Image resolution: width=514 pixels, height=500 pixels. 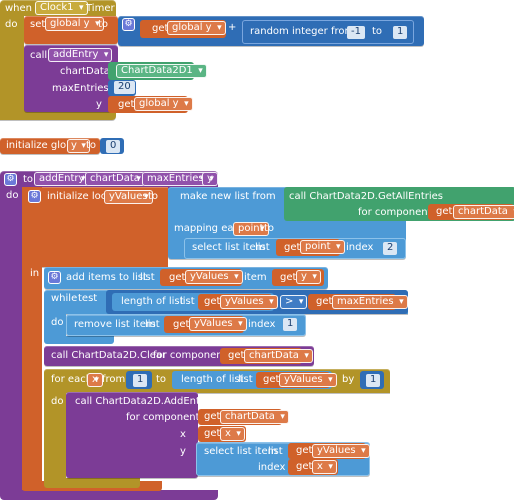 I want to click on get-maxentries-dropdown: maxEntries, so click(x=370, y=302).